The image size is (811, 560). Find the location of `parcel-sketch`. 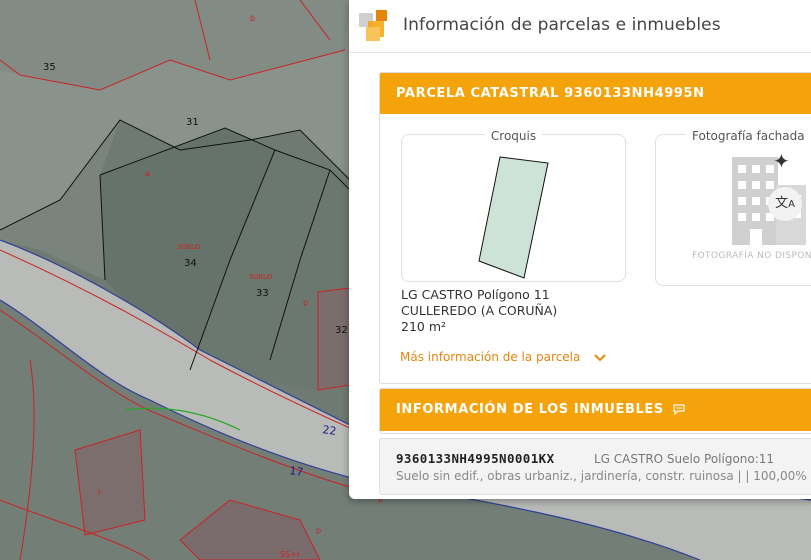

parcel-sketch is located at coordinates (513, 208).